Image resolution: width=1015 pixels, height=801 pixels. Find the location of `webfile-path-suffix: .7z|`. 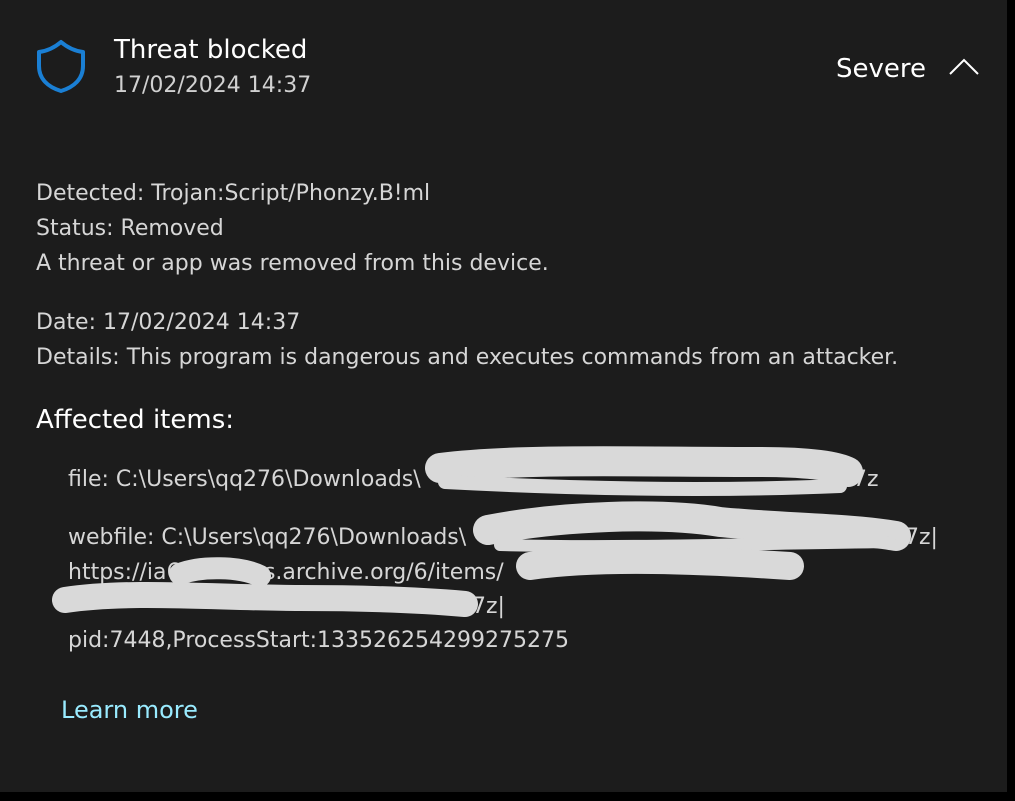

webfile-path-suffix: .7z| is located at coordinates (918, 537).